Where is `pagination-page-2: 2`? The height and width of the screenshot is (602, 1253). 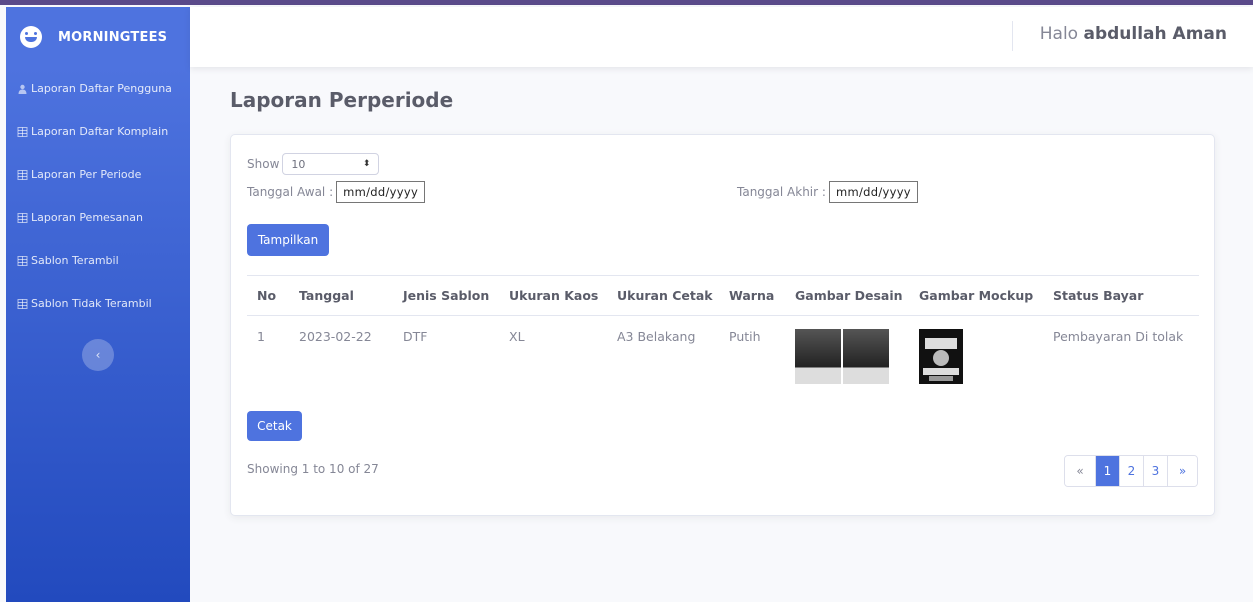 pagination-page-2: 2 is located at coordinates (1131, 471).